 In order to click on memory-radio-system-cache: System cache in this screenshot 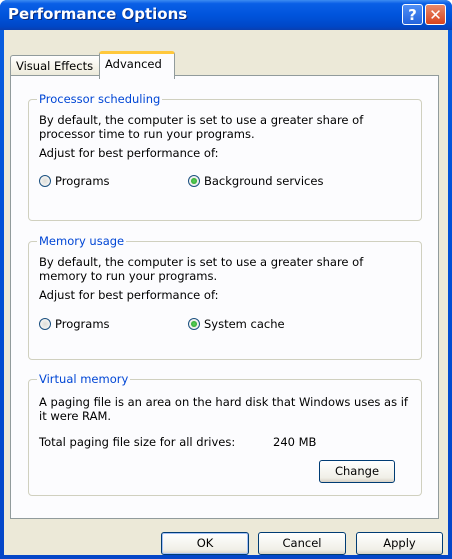, I will do `click(236, 324)`.